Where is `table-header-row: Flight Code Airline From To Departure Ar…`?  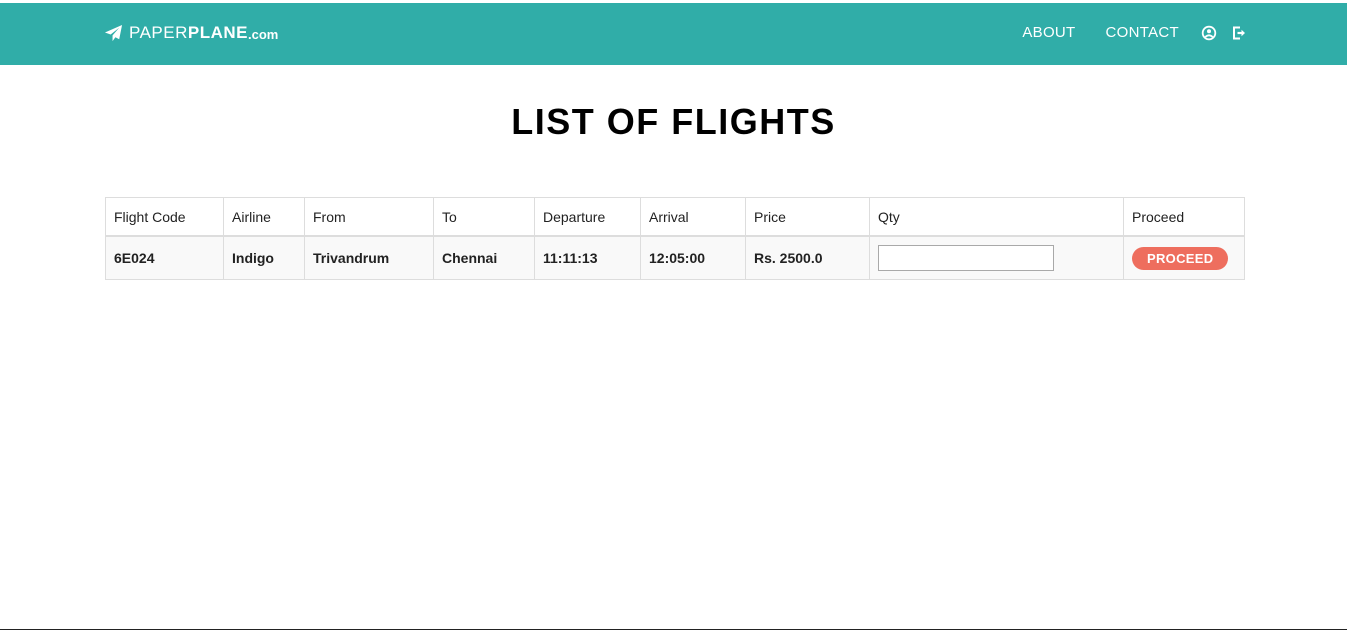
table-header-row: Flight Code Airline From To Departure Ar… is located at coordinates (675, 217).